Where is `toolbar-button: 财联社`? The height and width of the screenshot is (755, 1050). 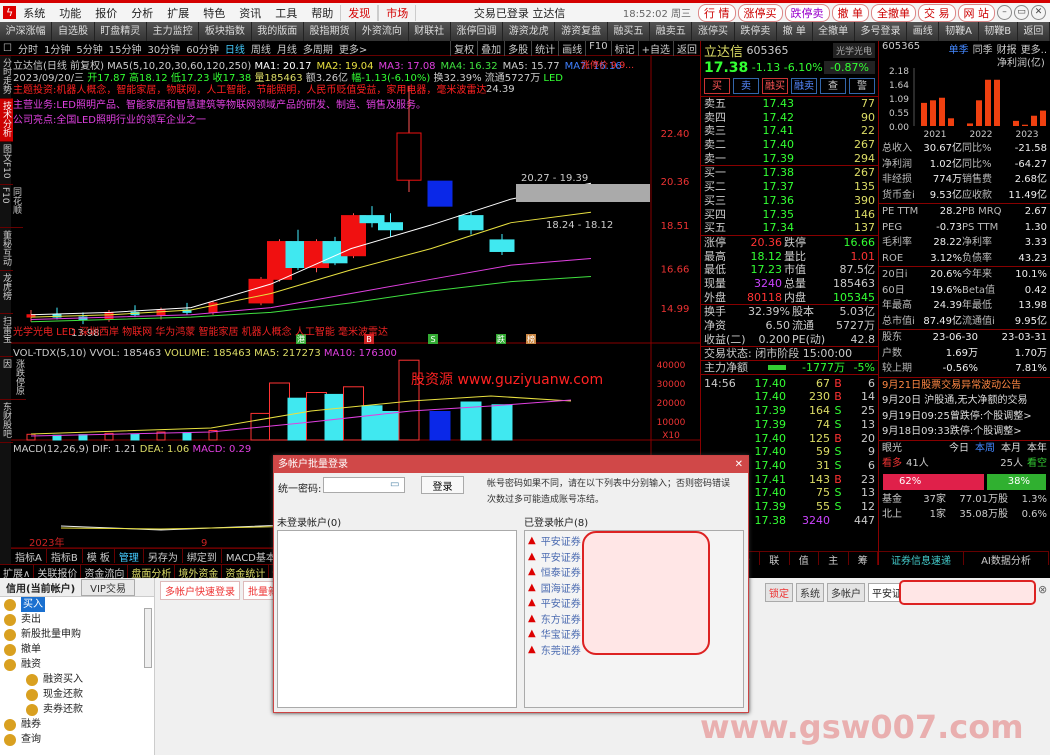 toolbar-button: 财联社 is located at coordinates (429, 31).